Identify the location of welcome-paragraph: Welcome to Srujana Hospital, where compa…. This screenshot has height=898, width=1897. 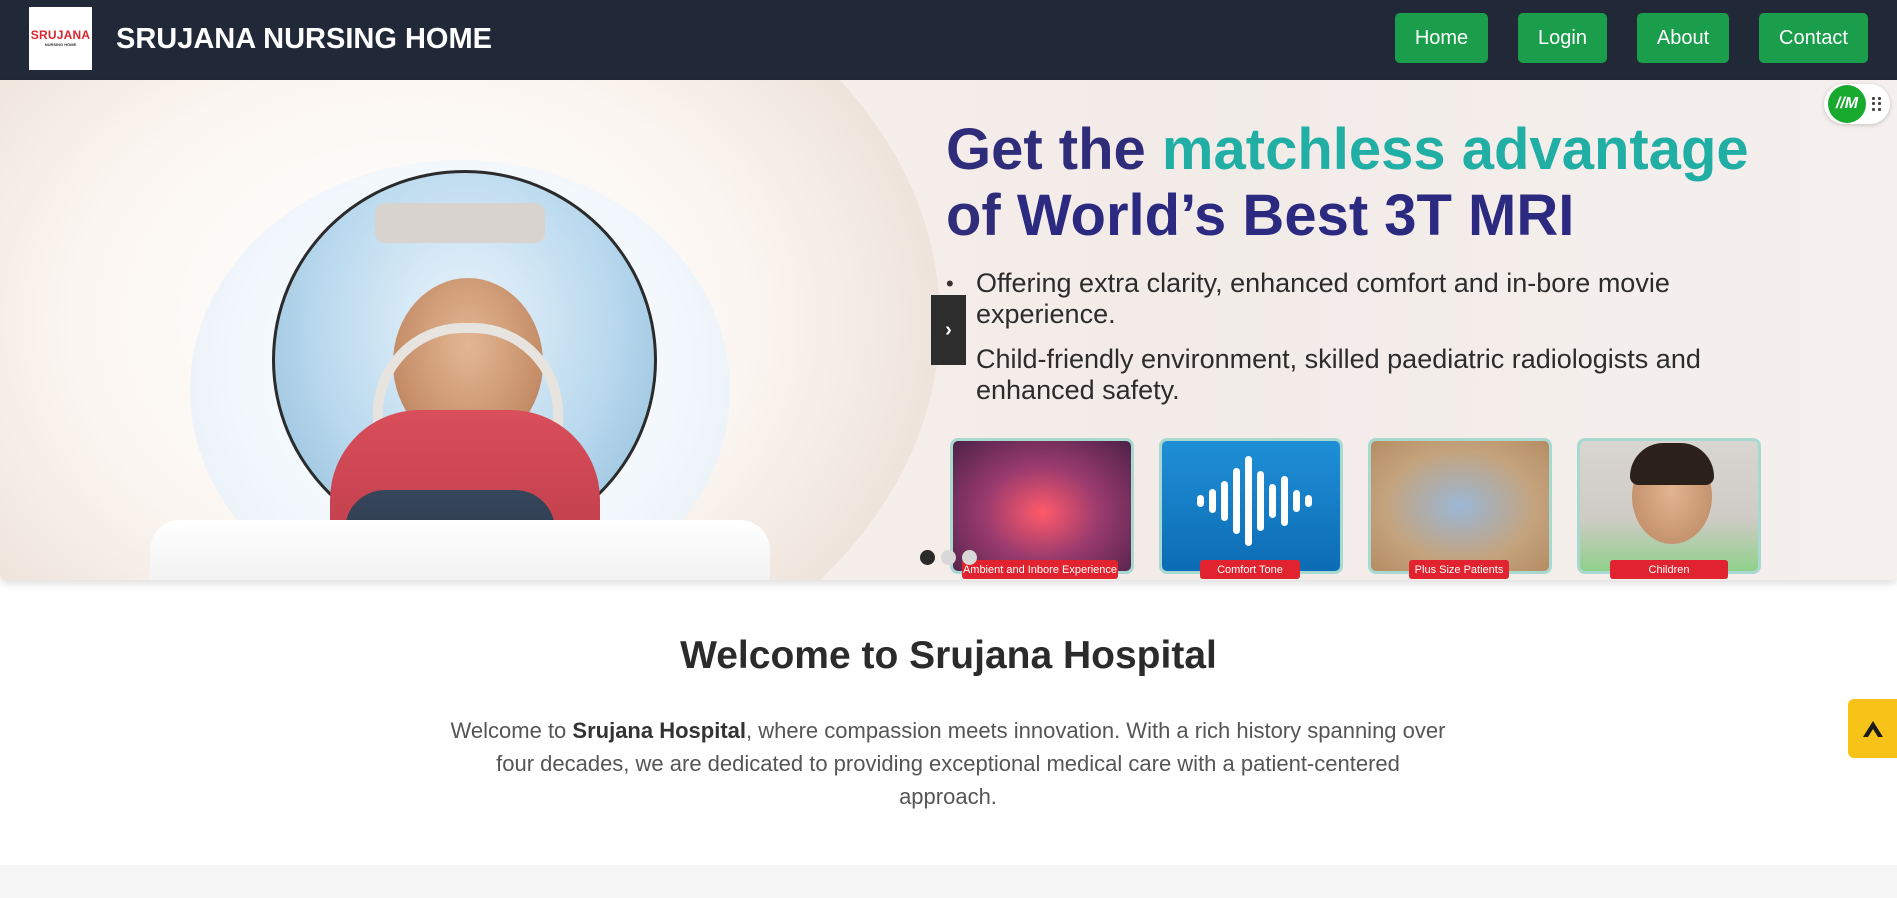
(948, 763).